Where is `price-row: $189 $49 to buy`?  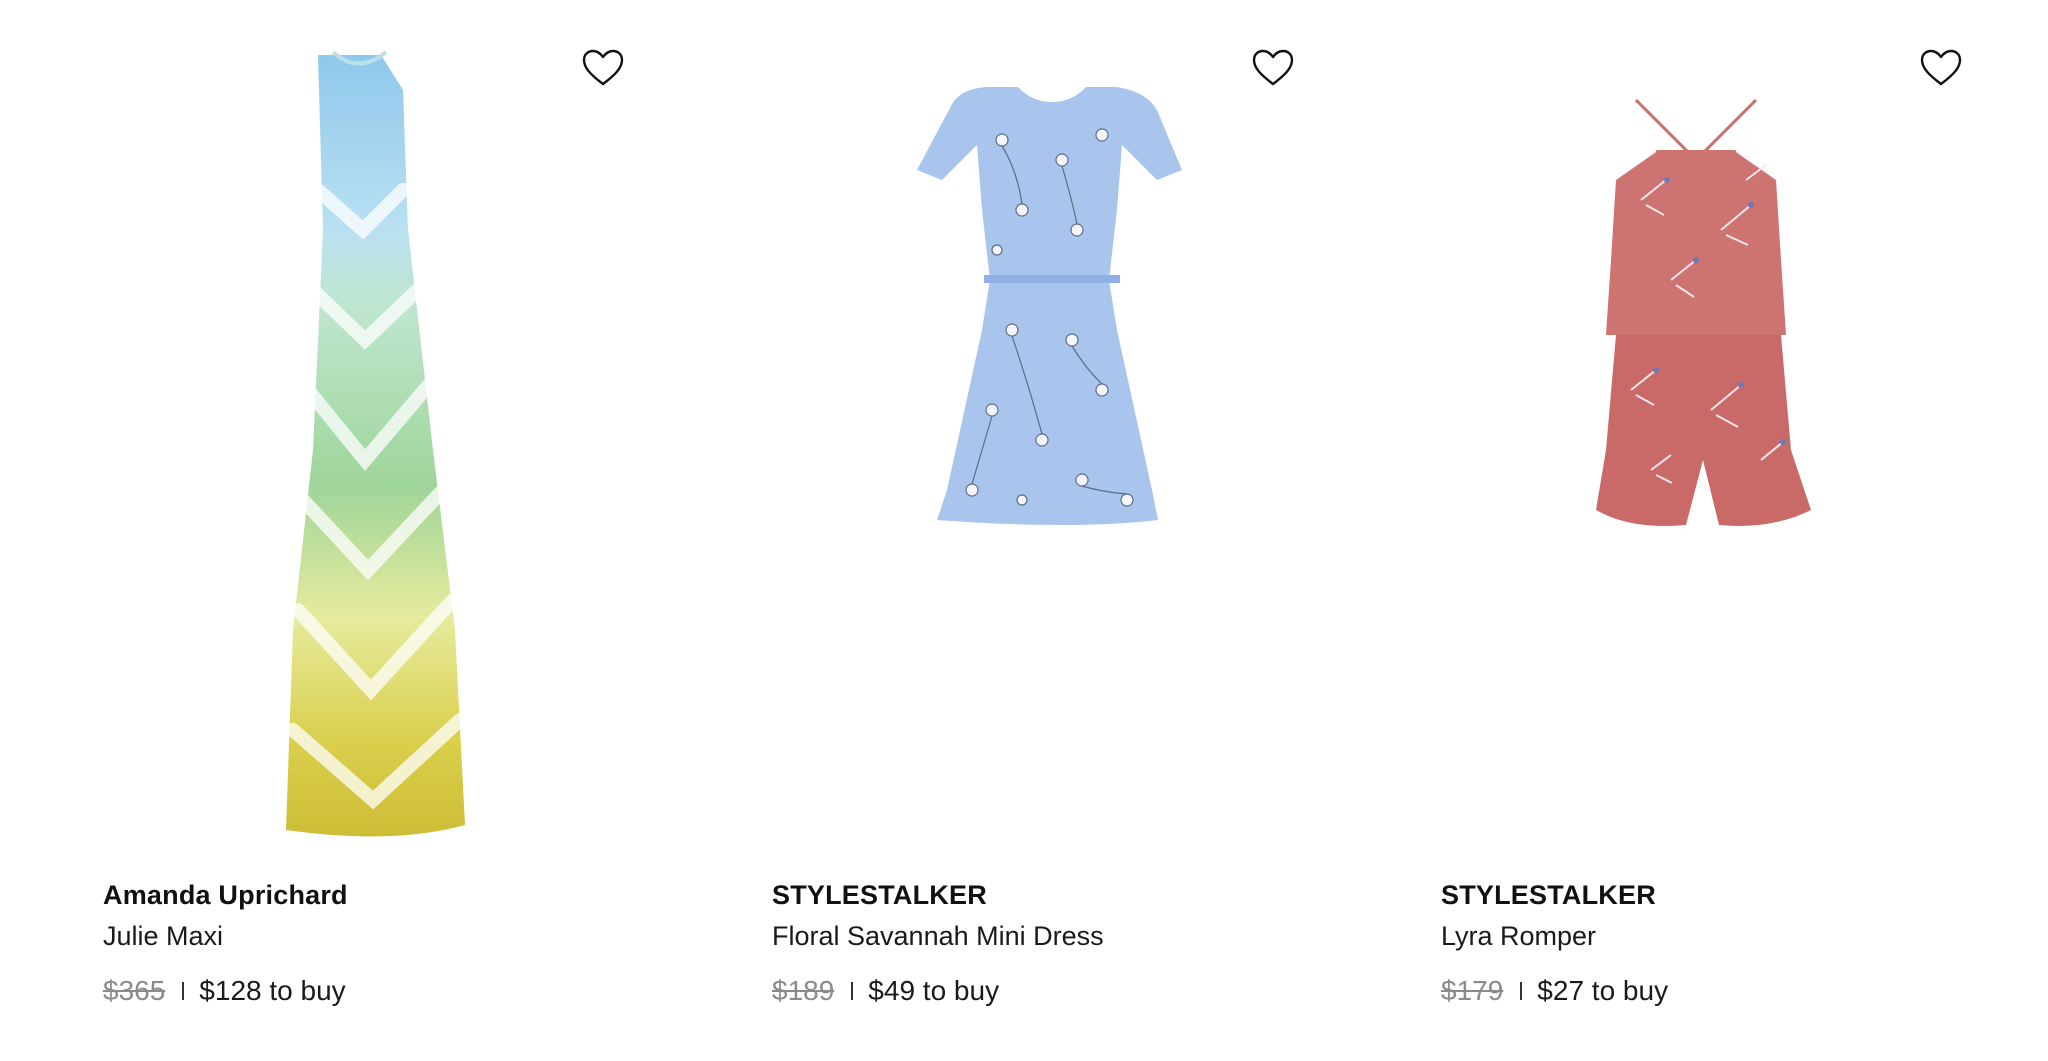 price-row: $189 $49 to buy is located at coordinates (885, 991).